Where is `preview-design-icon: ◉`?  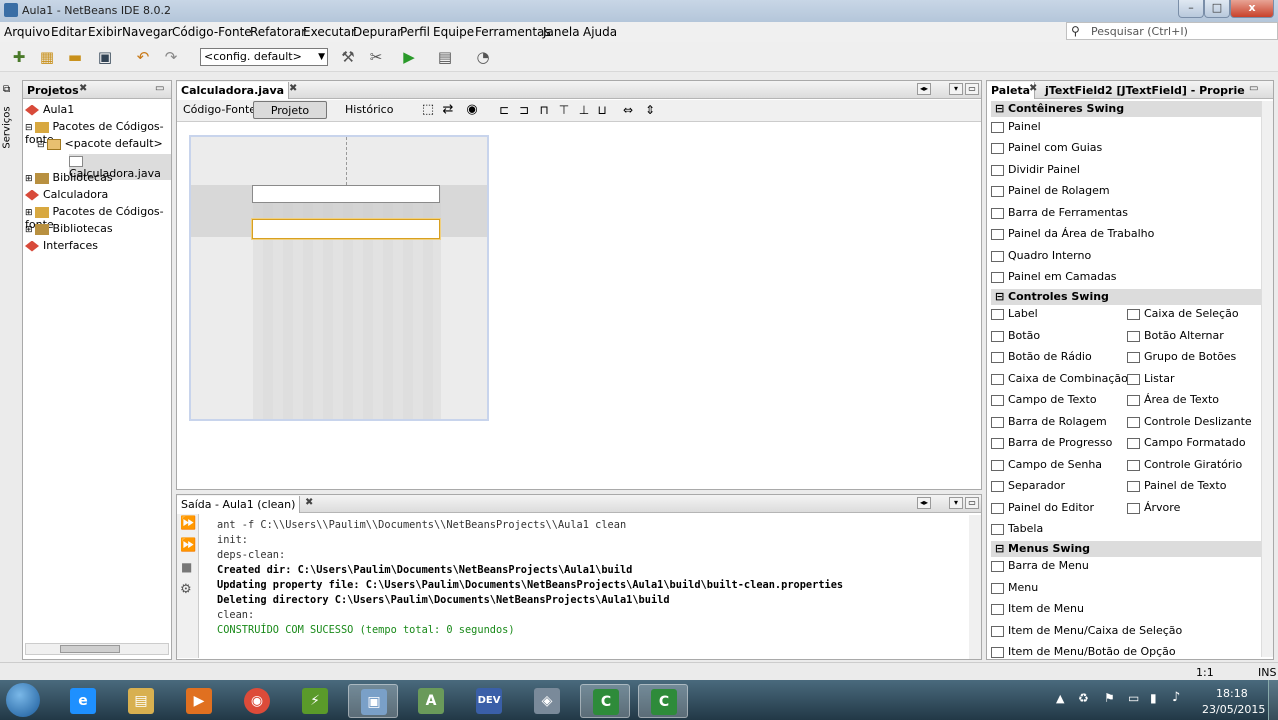 preview-design-icon: ◉ is located at coordinates (472, 111).